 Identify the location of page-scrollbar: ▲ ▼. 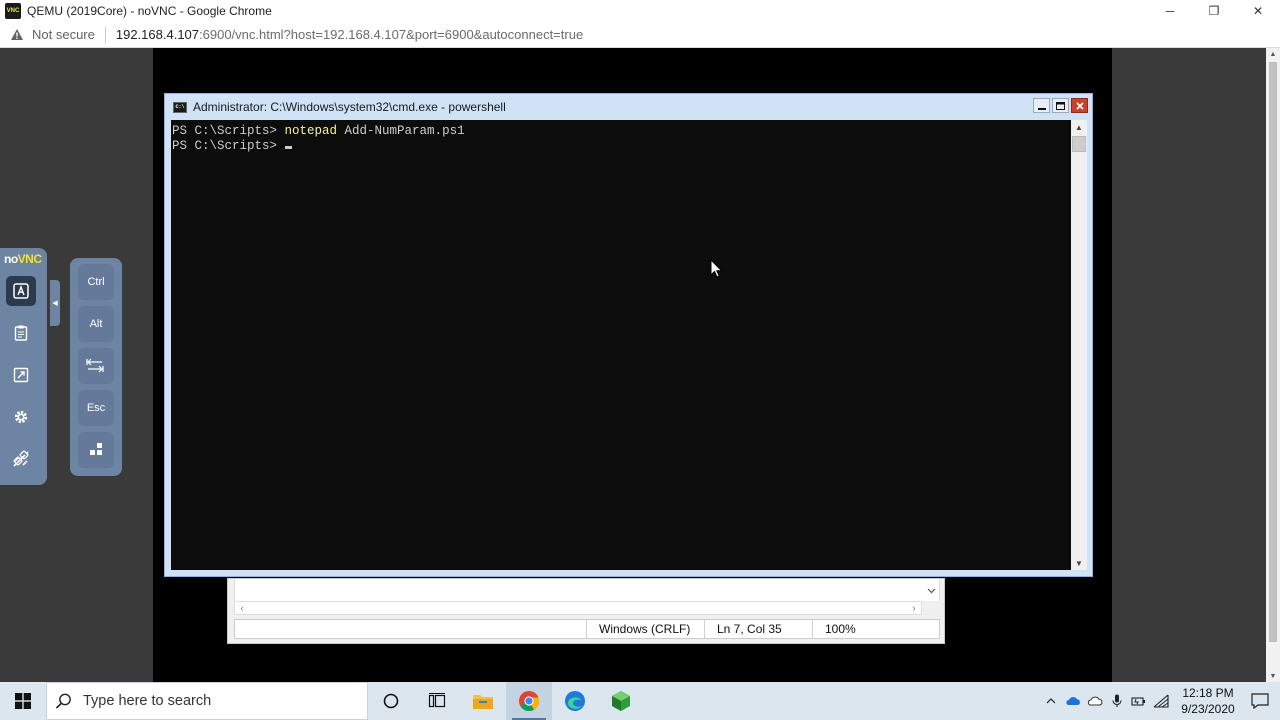
(1273, 365).